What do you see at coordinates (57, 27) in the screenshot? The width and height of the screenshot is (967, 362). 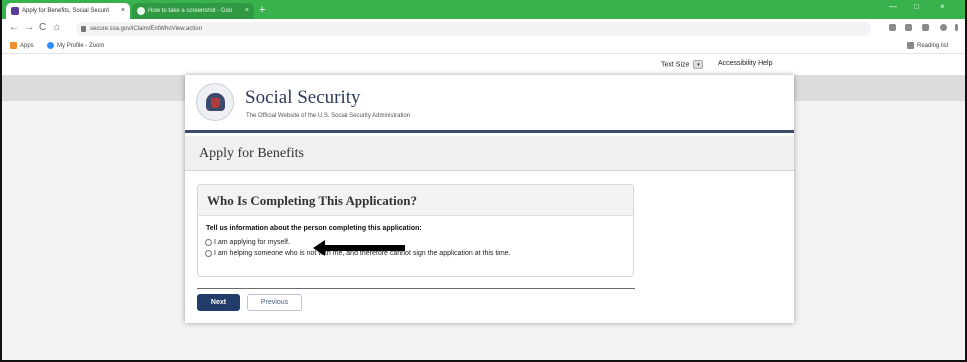 I see `home-button: ⌂` at bounding box center [57, 27].